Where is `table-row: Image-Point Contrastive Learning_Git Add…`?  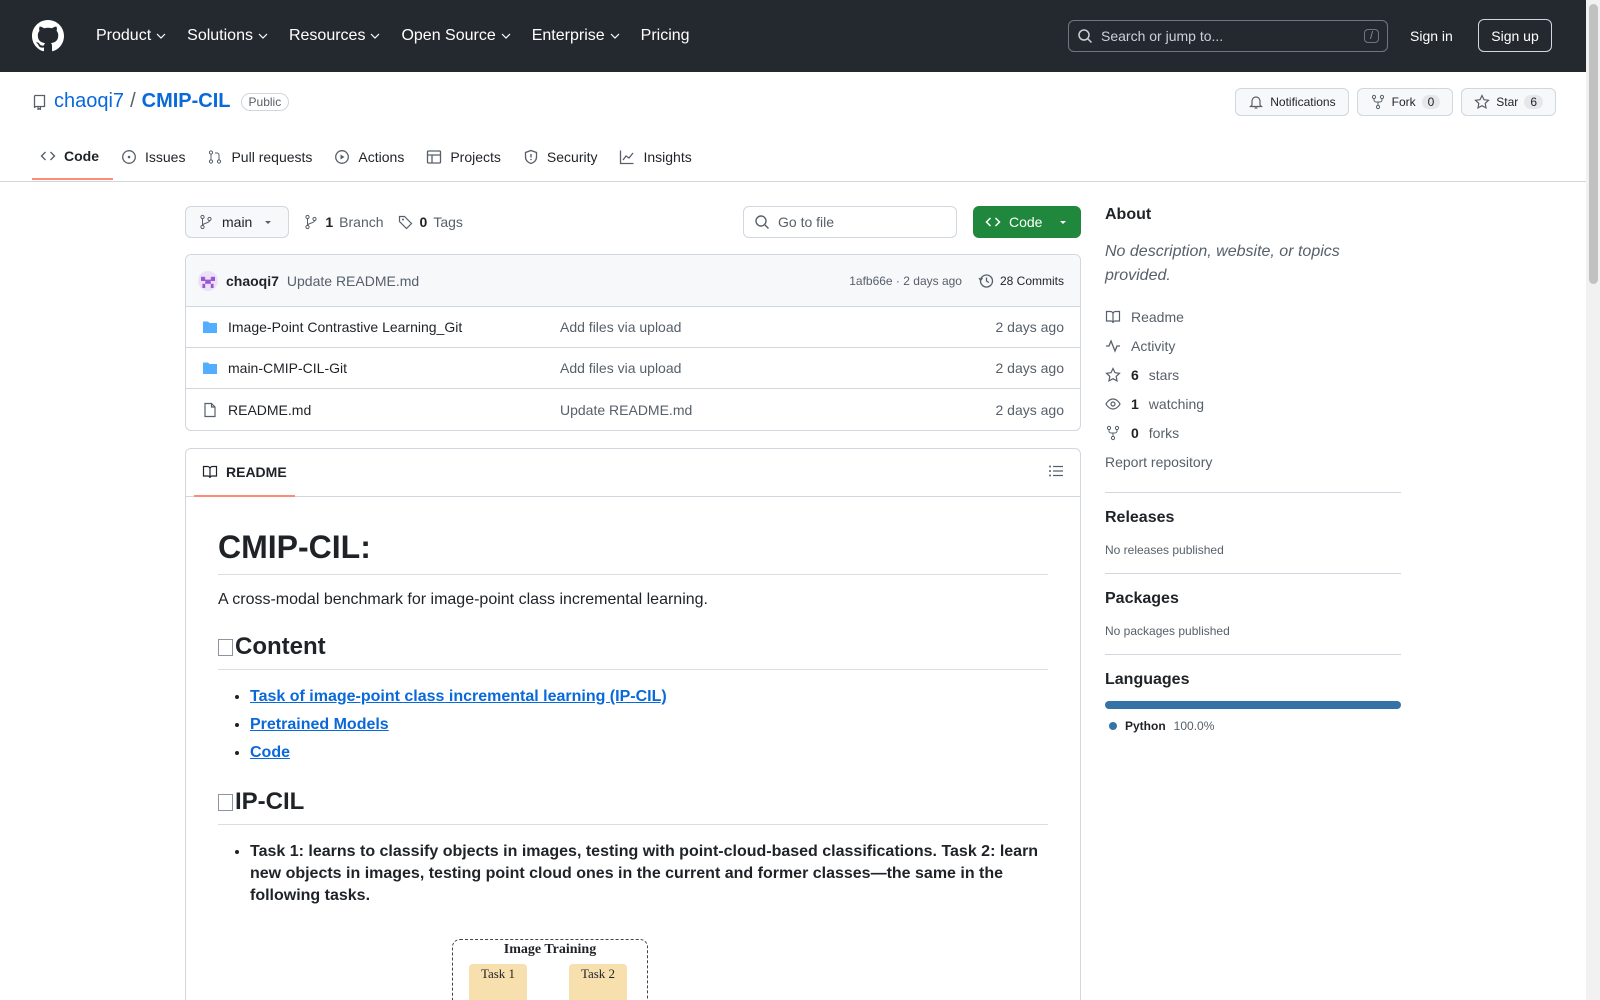 table-row: Image-Point Contrastive Learning_Git Add… is located at coordinates (633, 327).